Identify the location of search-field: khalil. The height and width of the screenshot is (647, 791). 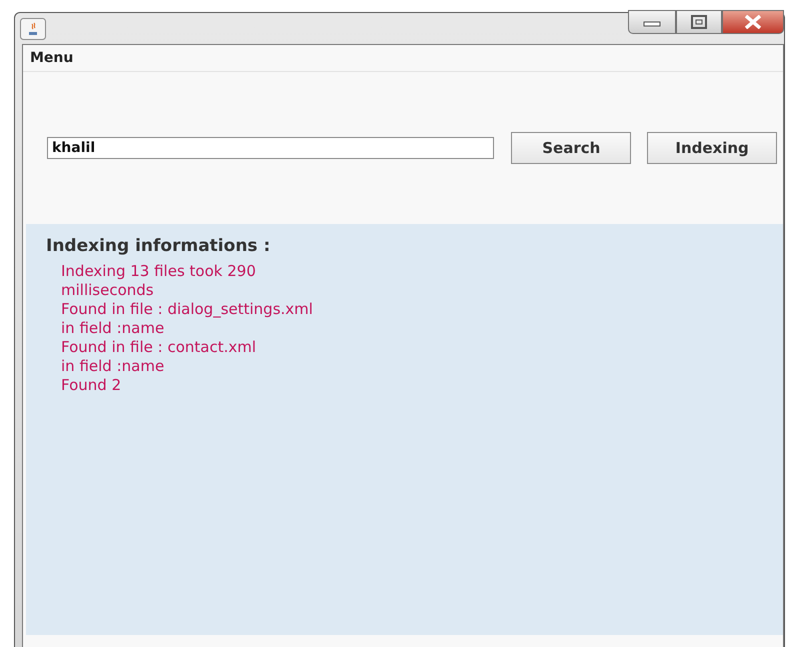
(270, 148).